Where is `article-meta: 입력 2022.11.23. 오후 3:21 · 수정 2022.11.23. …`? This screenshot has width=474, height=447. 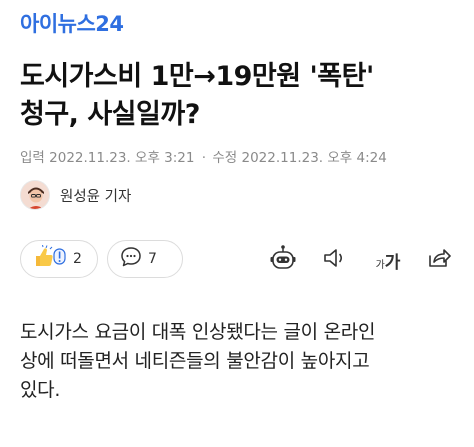 article-meta: 입력 2022.11.23. 오후 3:21 · 수정 2022.11.23. … is located at coordinates (203, 156).